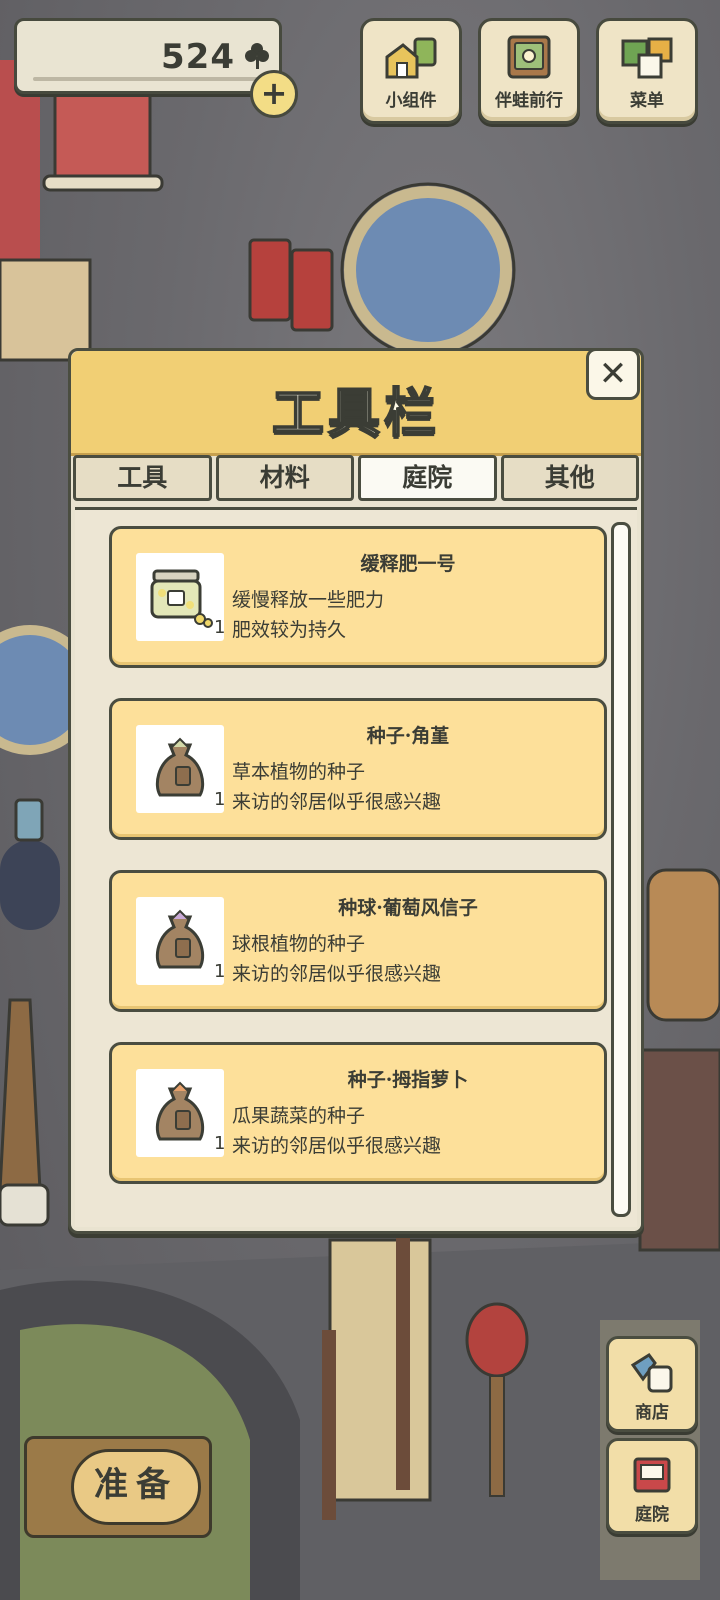 This screenshot has width=720, height=1600. What do you see at coordinates (652, 1413) in the screenshot?
I see `shop-label: 商店` at bounding box center [652, 1413].